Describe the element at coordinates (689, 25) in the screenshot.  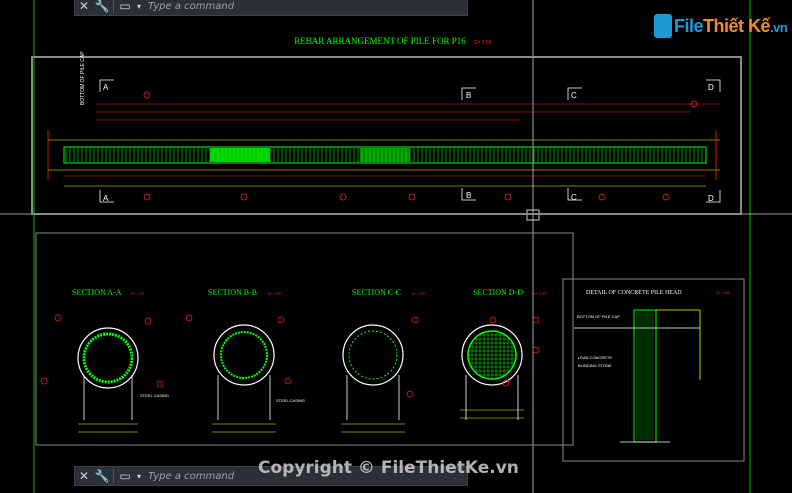
I see `logo-text-1: File` at that location.